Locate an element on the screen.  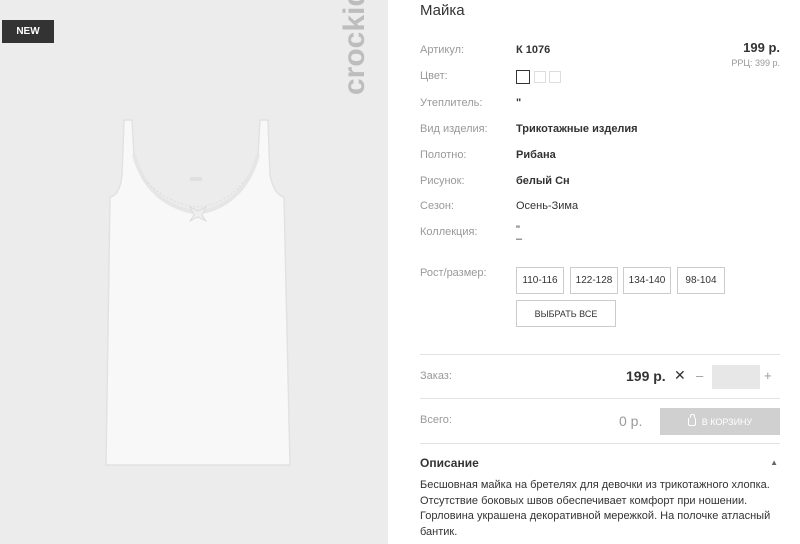
type-value: Трикотажные изделия is located at coordinates (577, 129).